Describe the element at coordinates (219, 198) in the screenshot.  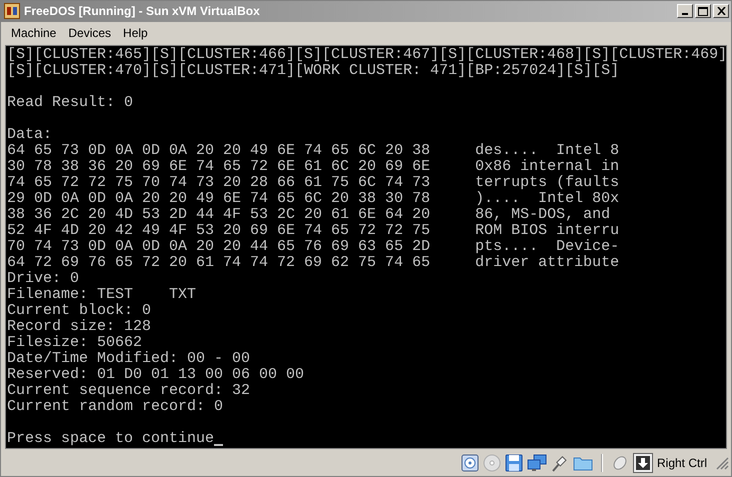
I see `hex-bytes: 29 0D 0A 0D 0A 20 20 49 6E 74 65 6C 20 38 30 78` at that location.